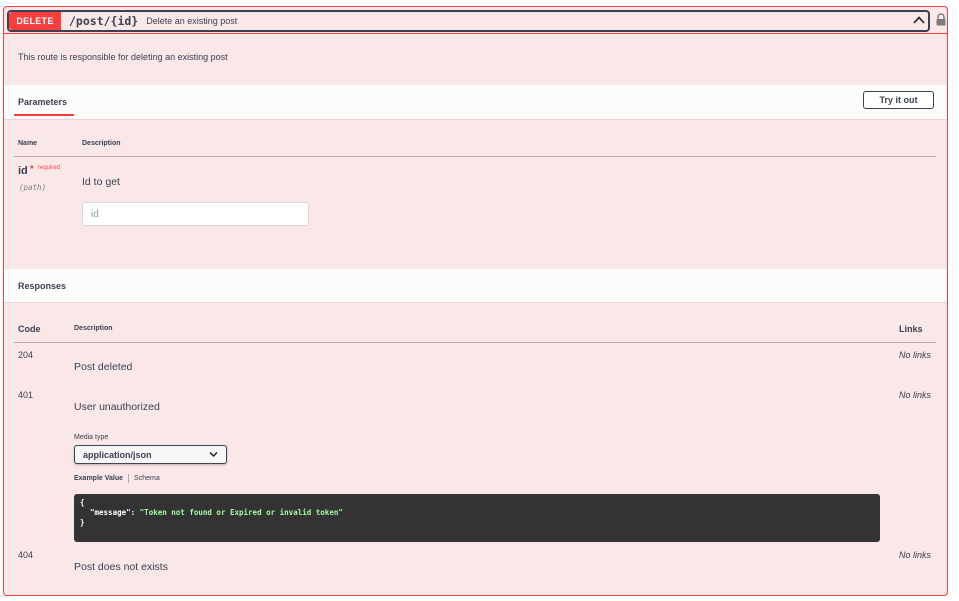  What do you see at coordinates (135, 512) in the screenshot?
I see `json-colon: :` at bounding box center [135, 512].